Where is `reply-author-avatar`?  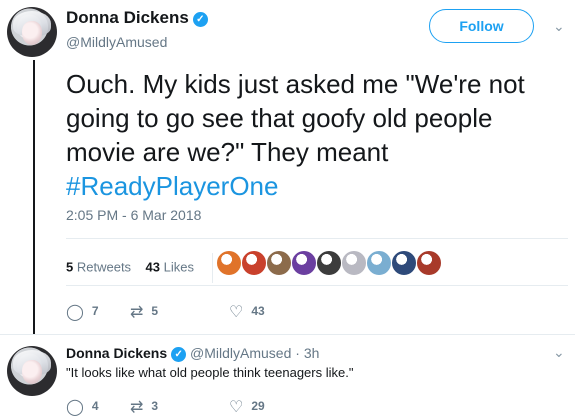 reply-author-avatar is located at coordinates (32, 371).